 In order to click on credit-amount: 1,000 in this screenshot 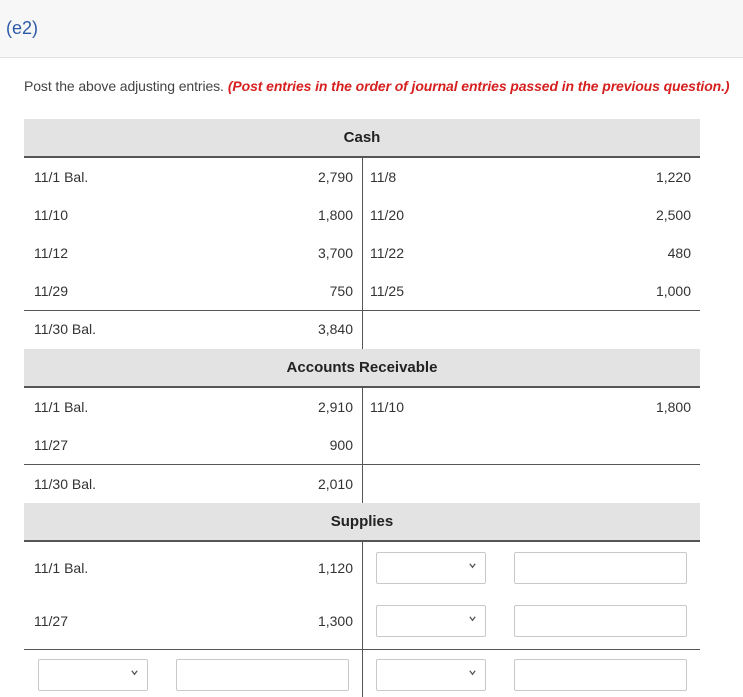, I will do `click(673, 291)`.